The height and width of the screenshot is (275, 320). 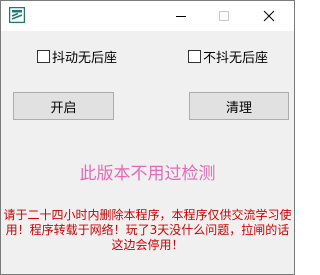 I want to click on title-bar, so click(x=147, y=16).